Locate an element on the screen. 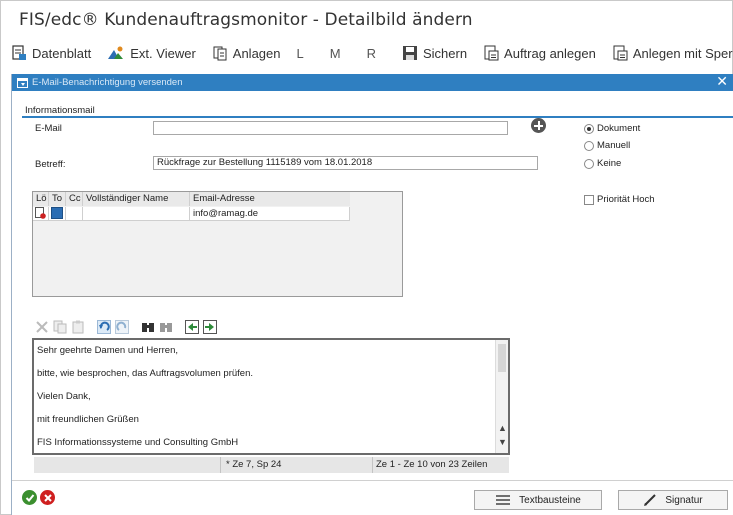 The width and height of the screenshot is (733, 515). column-header: To is located at coordinates (57, 199).